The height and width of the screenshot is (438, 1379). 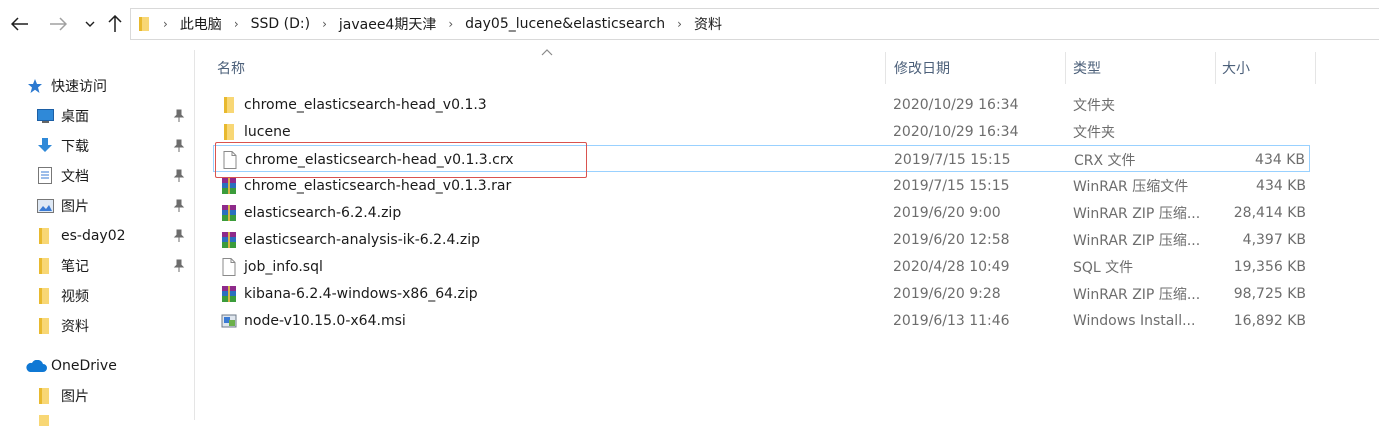 I want to click on sidebar-item-onedrive: OneDrive, so click(x=97, y=366).